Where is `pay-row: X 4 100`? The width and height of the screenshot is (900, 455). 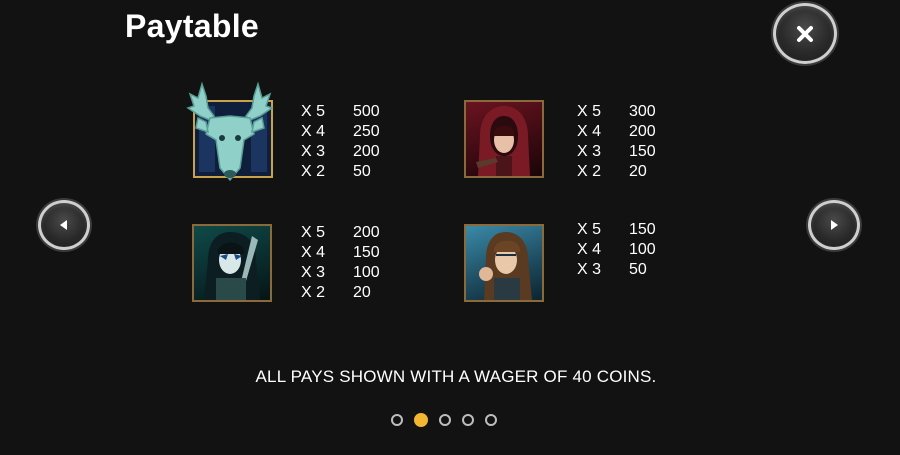 pay-row: X 4 100 is located at coordinates (633, 250).